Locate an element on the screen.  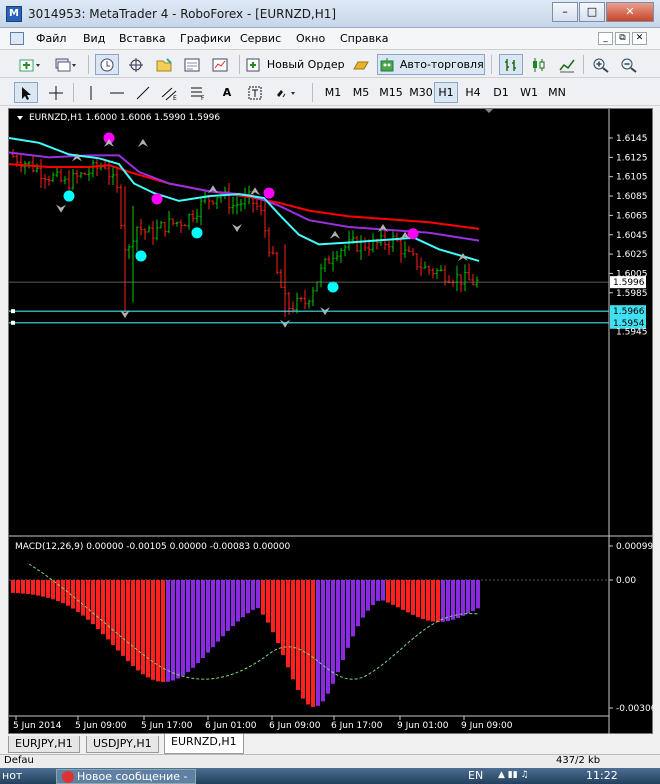
crosshair-tool-button is located at coordinates (56, 92).